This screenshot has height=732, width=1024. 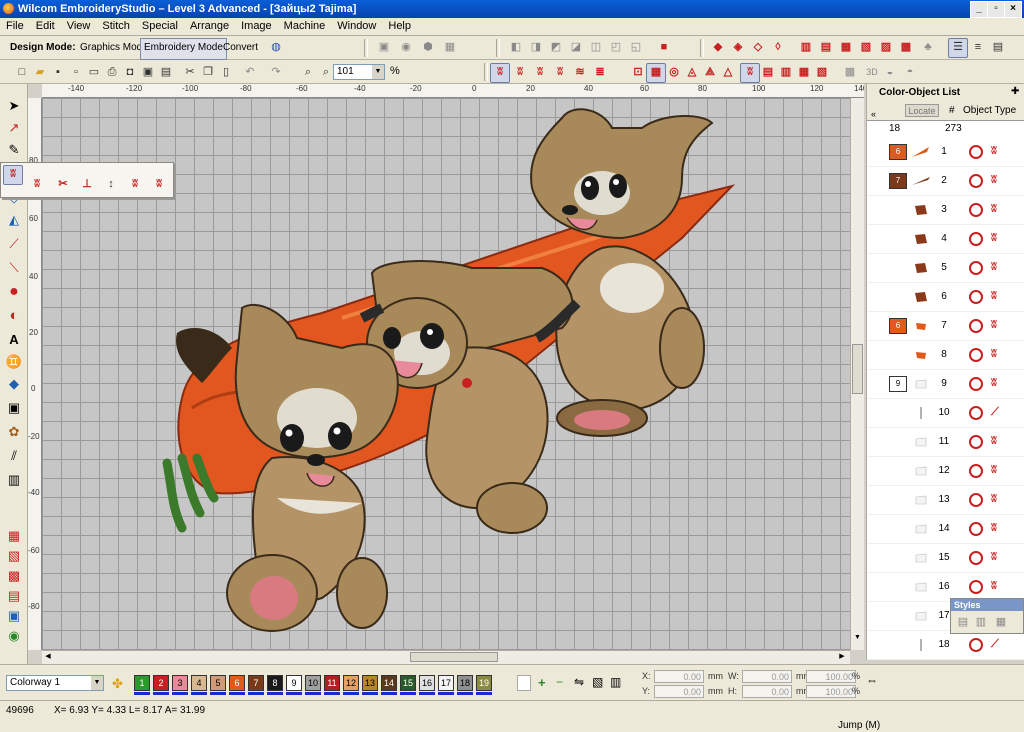 I want to click on view-icon-5: ▧, so click(x=822, y=73).